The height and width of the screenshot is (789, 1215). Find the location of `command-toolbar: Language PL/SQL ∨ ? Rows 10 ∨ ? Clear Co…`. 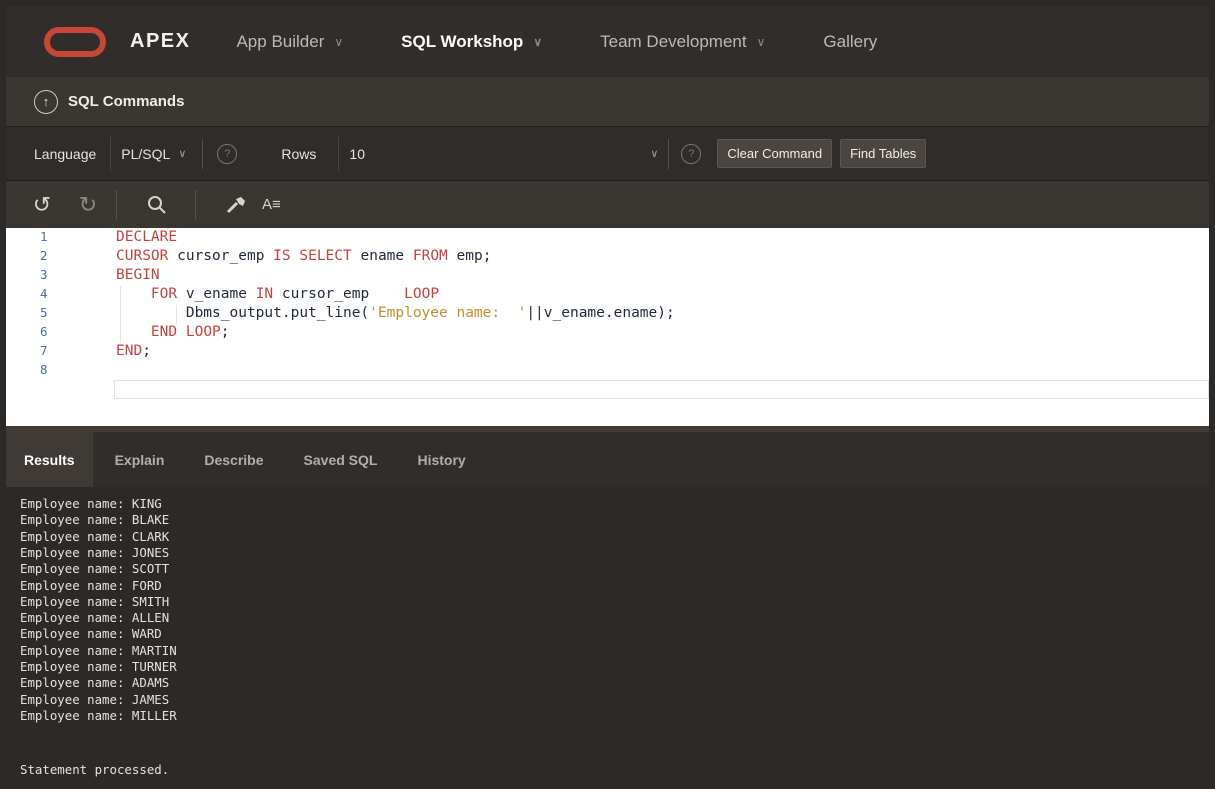

command-toolbar: Language PL/SQL ∨ ? Rows 10 ∨ ? Clear Co… is located at coordinates (607, 154).